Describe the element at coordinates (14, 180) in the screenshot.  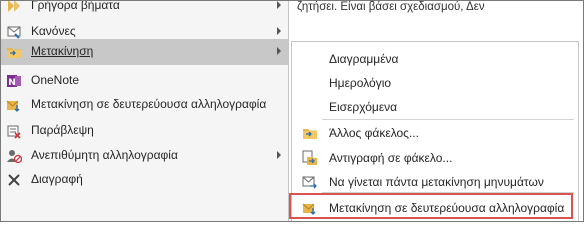
I see `delete-icon` at that location.